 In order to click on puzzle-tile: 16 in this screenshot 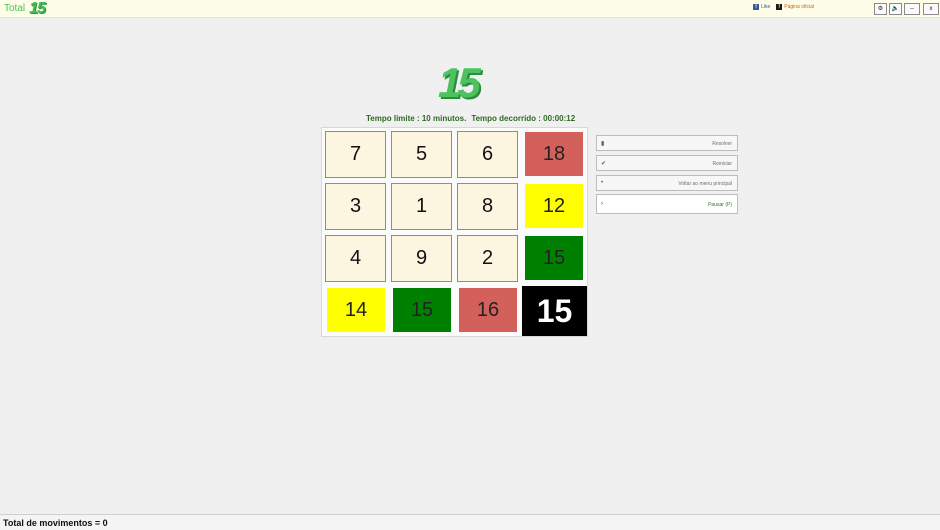, I will do `click(488, 310)`.